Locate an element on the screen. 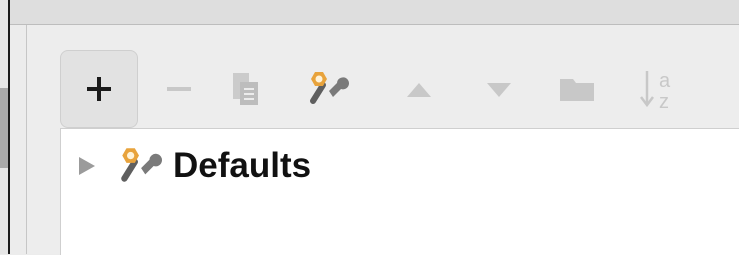 The height and width of the screenshot is (255, 739). move-up-button is located at coordinates (419, 89).